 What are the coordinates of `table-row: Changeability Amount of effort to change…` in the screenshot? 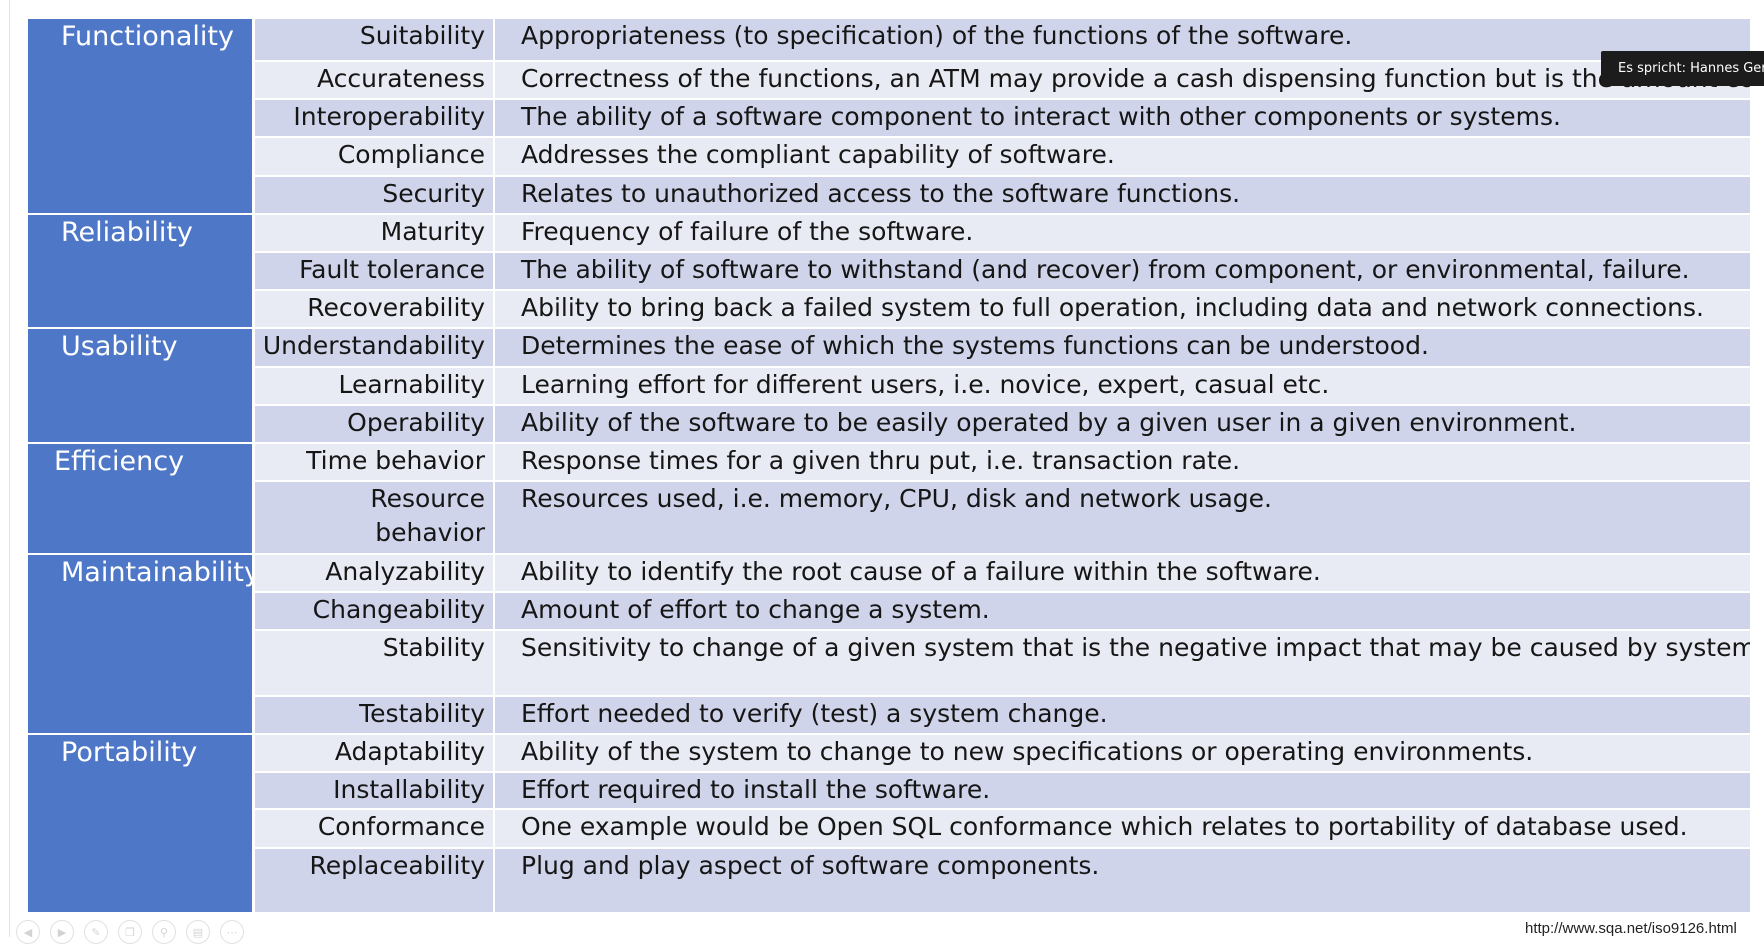 It's located at (889, 612).